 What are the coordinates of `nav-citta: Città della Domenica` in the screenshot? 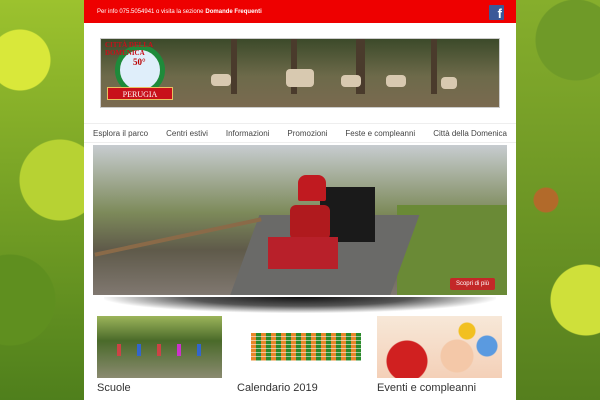 It's located at (470, 133).